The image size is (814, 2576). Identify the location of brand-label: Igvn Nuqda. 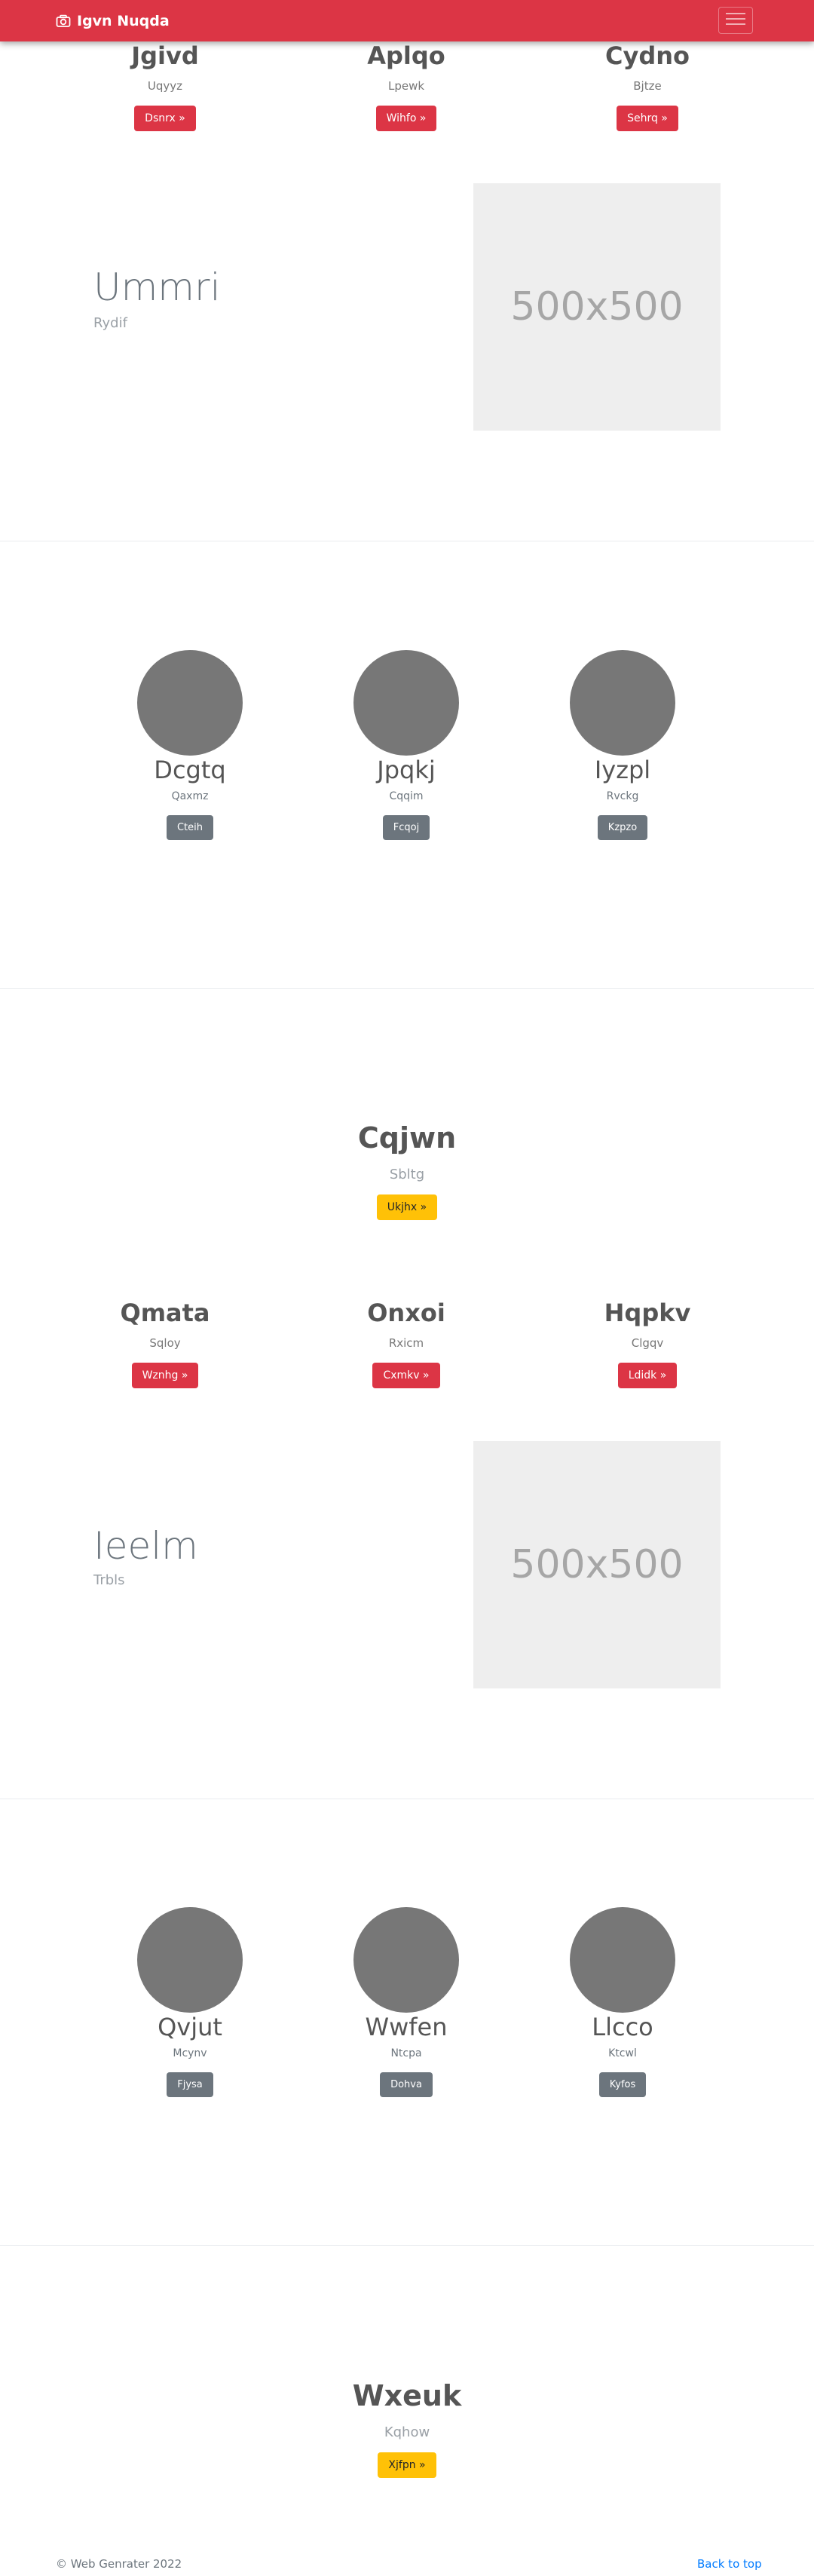
(123, 20).